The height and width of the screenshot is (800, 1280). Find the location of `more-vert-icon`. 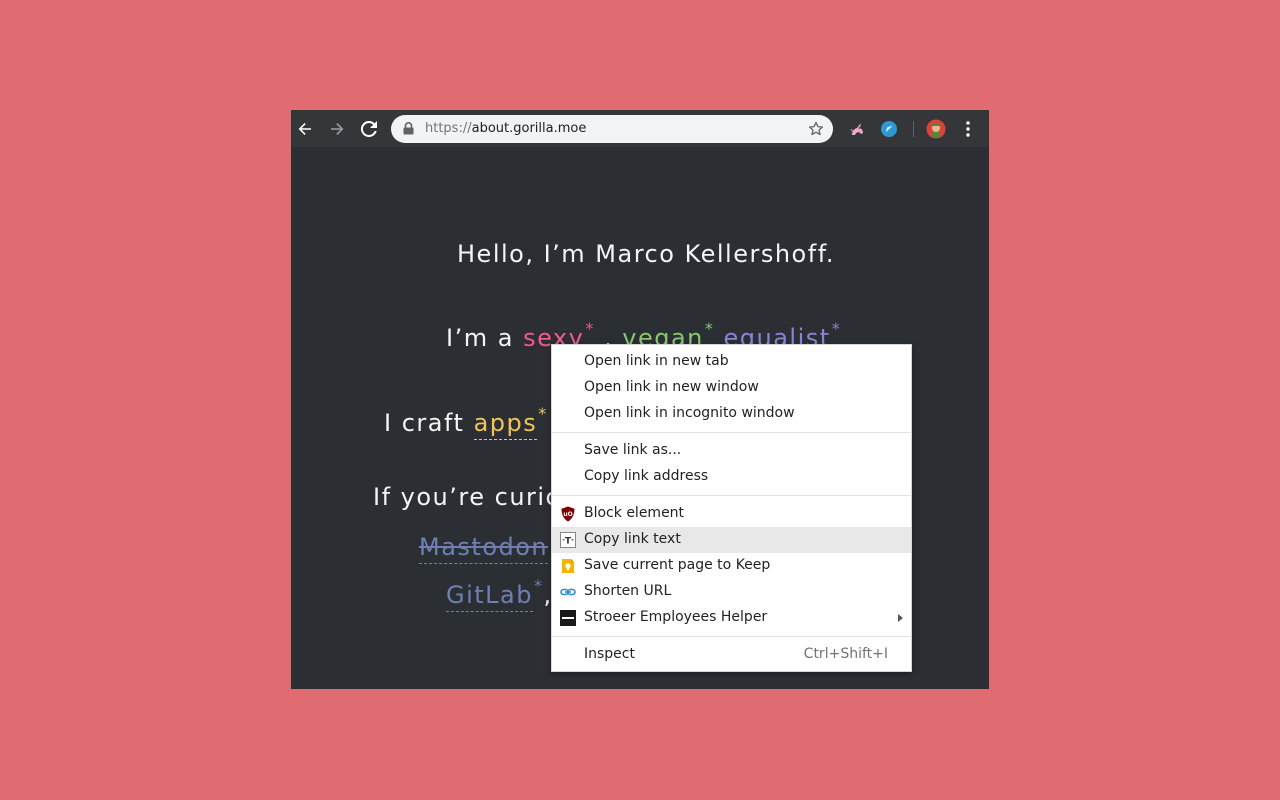

more-vert-icon is located at coordinates (968, 129).